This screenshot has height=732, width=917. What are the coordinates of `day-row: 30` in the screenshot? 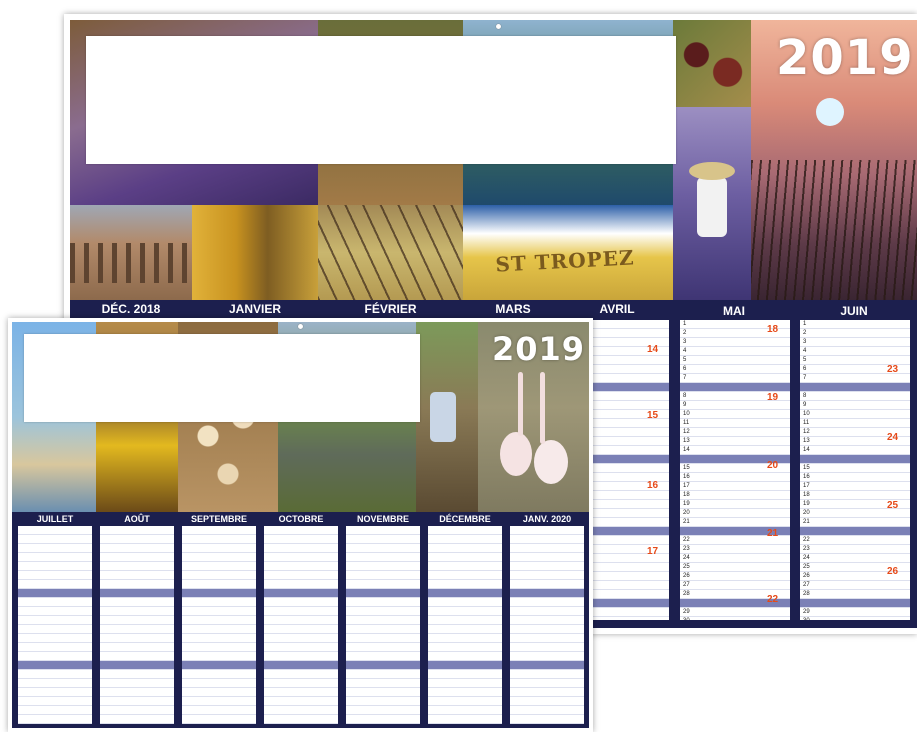 It's located at (735, 618).